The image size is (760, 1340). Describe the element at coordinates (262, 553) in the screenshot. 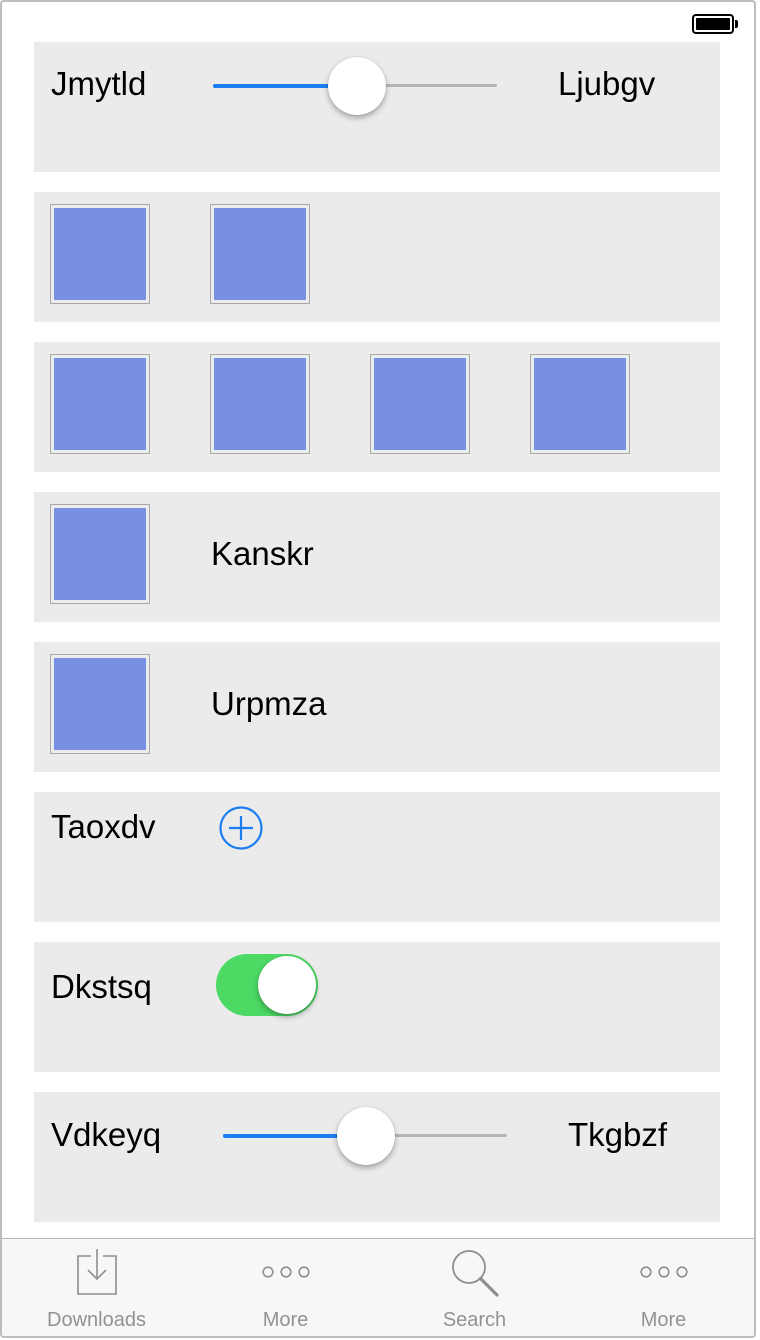

I see `item-label: Kanskr` at that location.